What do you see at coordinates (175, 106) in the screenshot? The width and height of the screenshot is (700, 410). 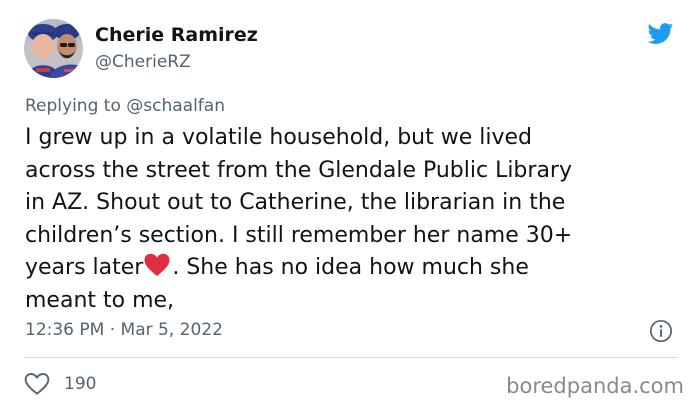 I see `replying-to-mention-link: @schaalfan` at bounding box center [175, 106].